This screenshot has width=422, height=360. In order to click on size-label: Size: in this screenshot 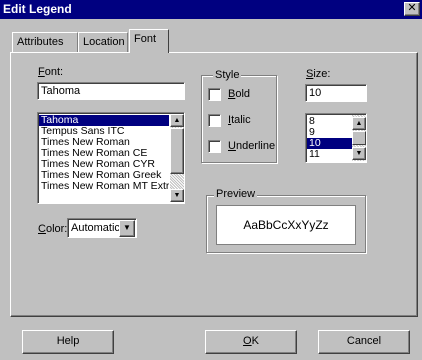, I will do `click(318, 74)`.